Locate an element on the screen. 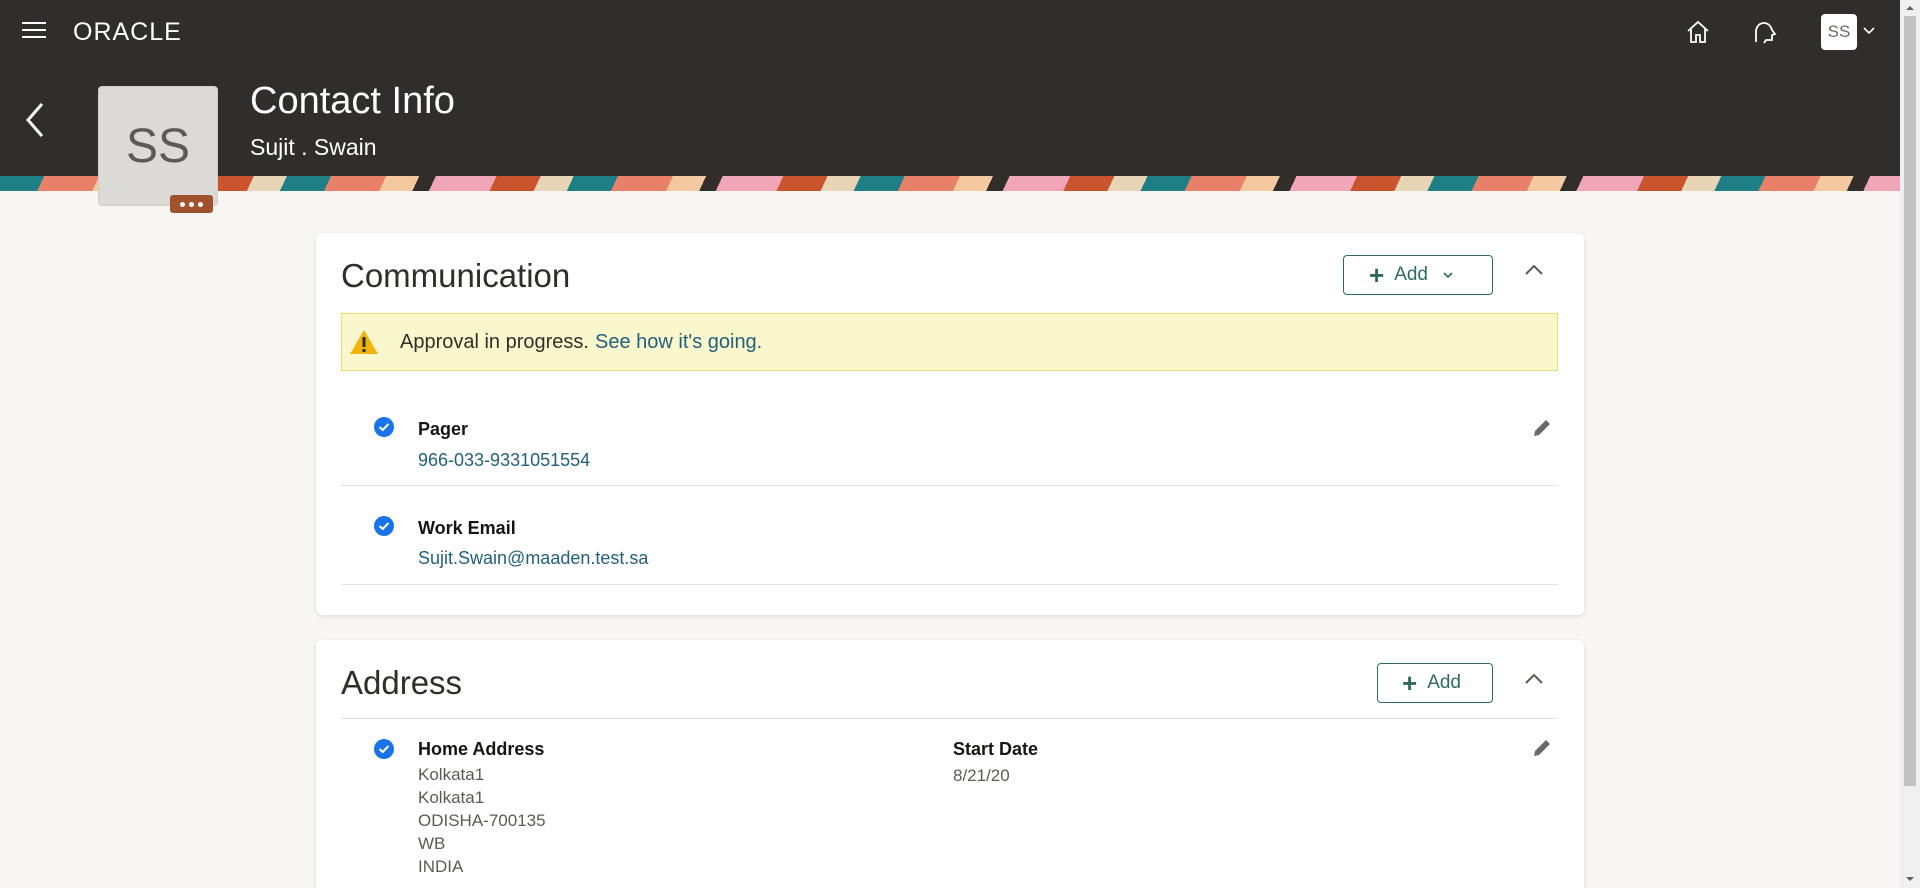 The height and width of the screenshot is (888, 1920). address-lines: Kolkata1 Kolkata1 ODISHA-700135 WB INDIA is located at coordinates (482, 820).